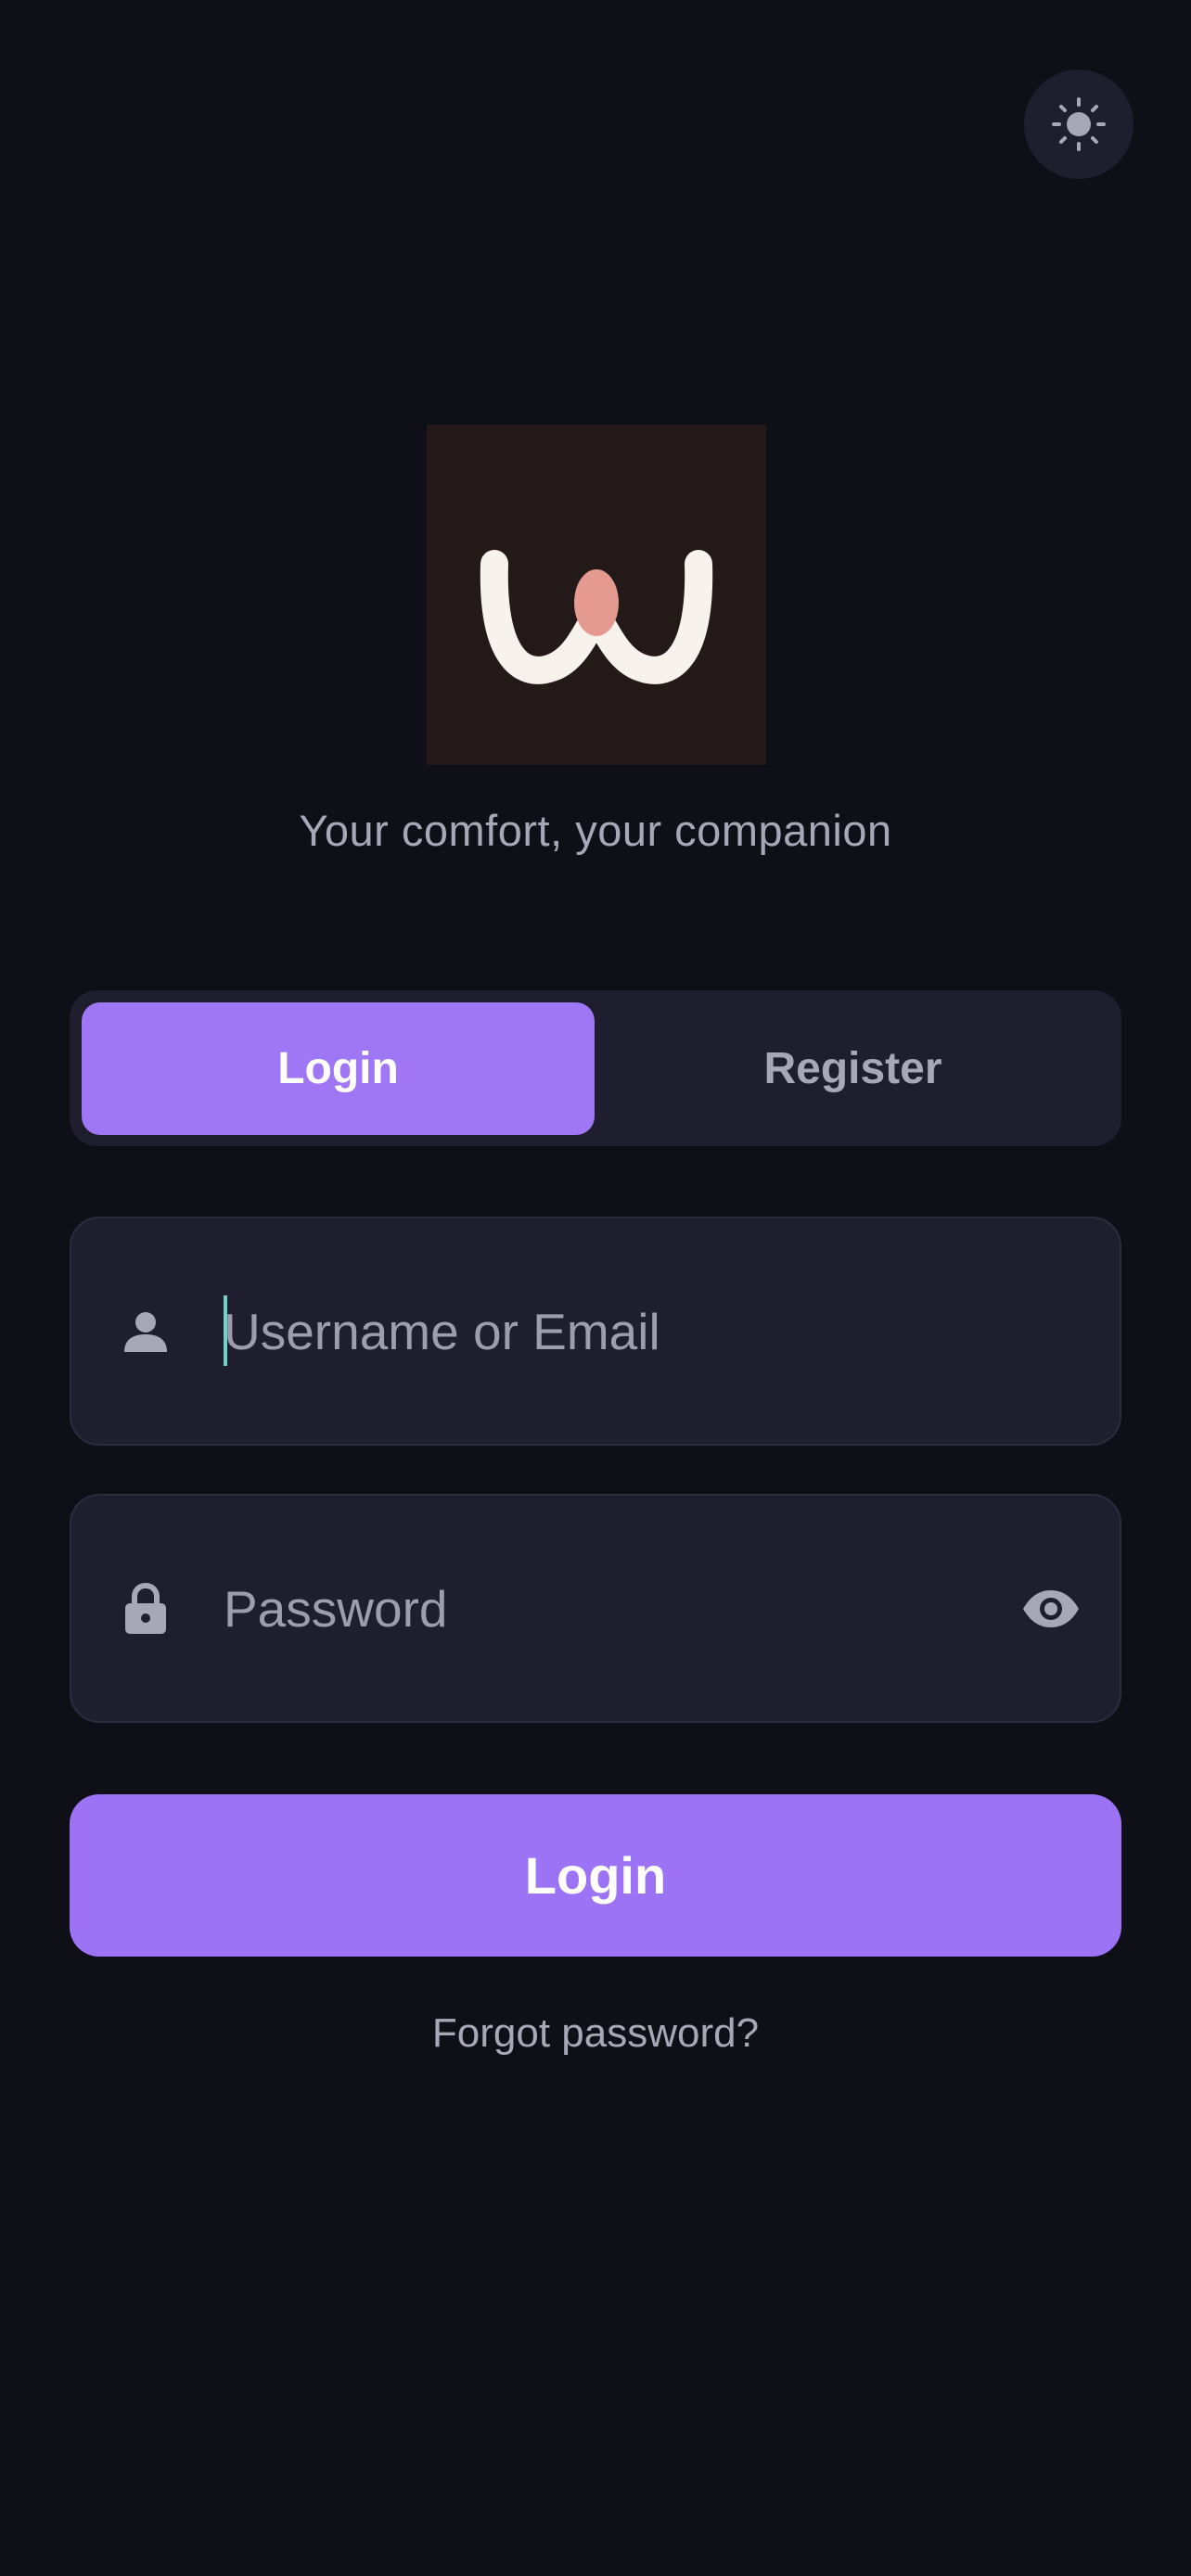 The image size is (1191, 2576). Describe the element at coordinates (853, 1069) in the screenshot. I see `tab-register: Register` at that location.